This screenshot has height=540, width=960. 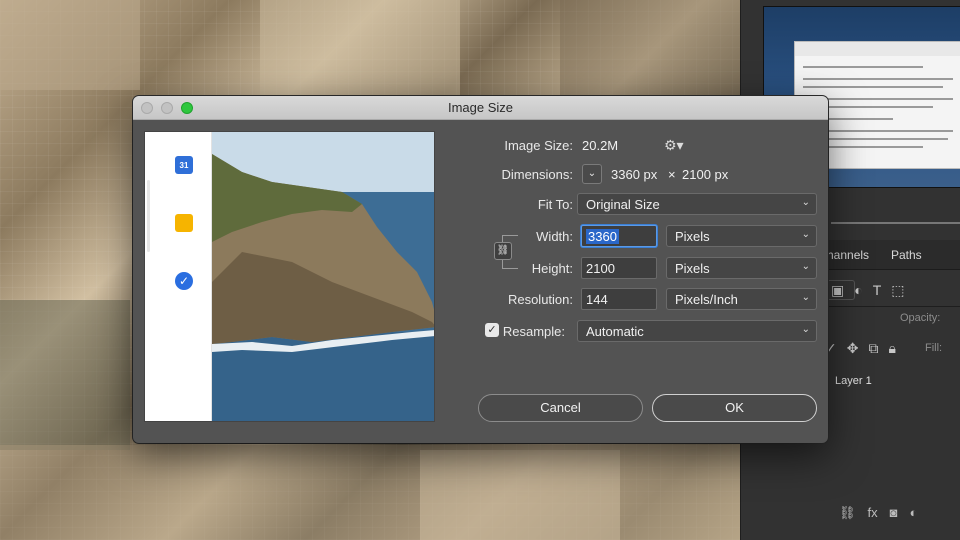 I want to click on mask-icon: ◙, so click(x=894, y=513).